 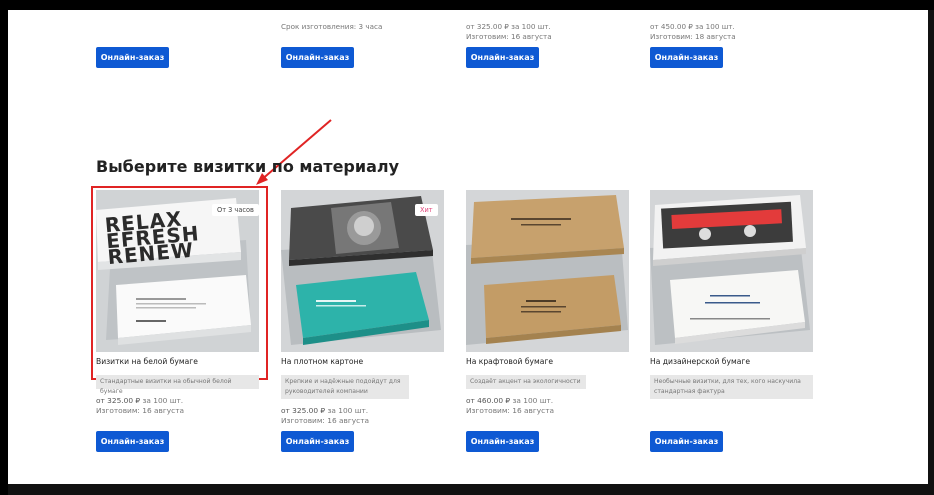 I want to click on card-image-thick-carton: Хит, so click(x=362, y=271).